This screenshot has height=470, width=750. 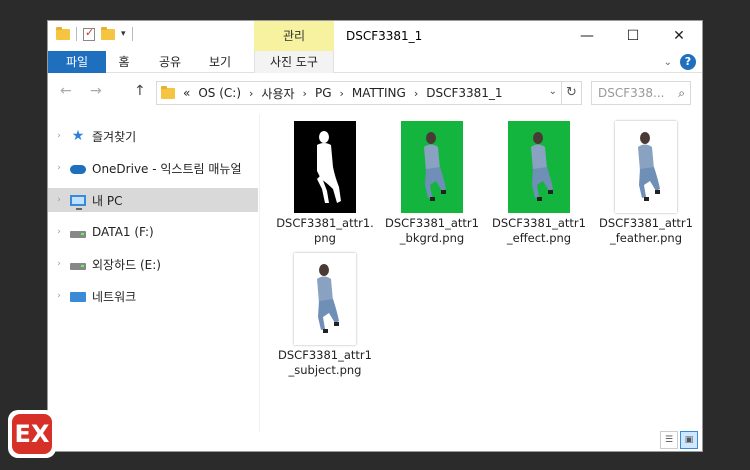 I want to click on breadcrumb-os-c: OS (C:), so click(x=219, y=93).